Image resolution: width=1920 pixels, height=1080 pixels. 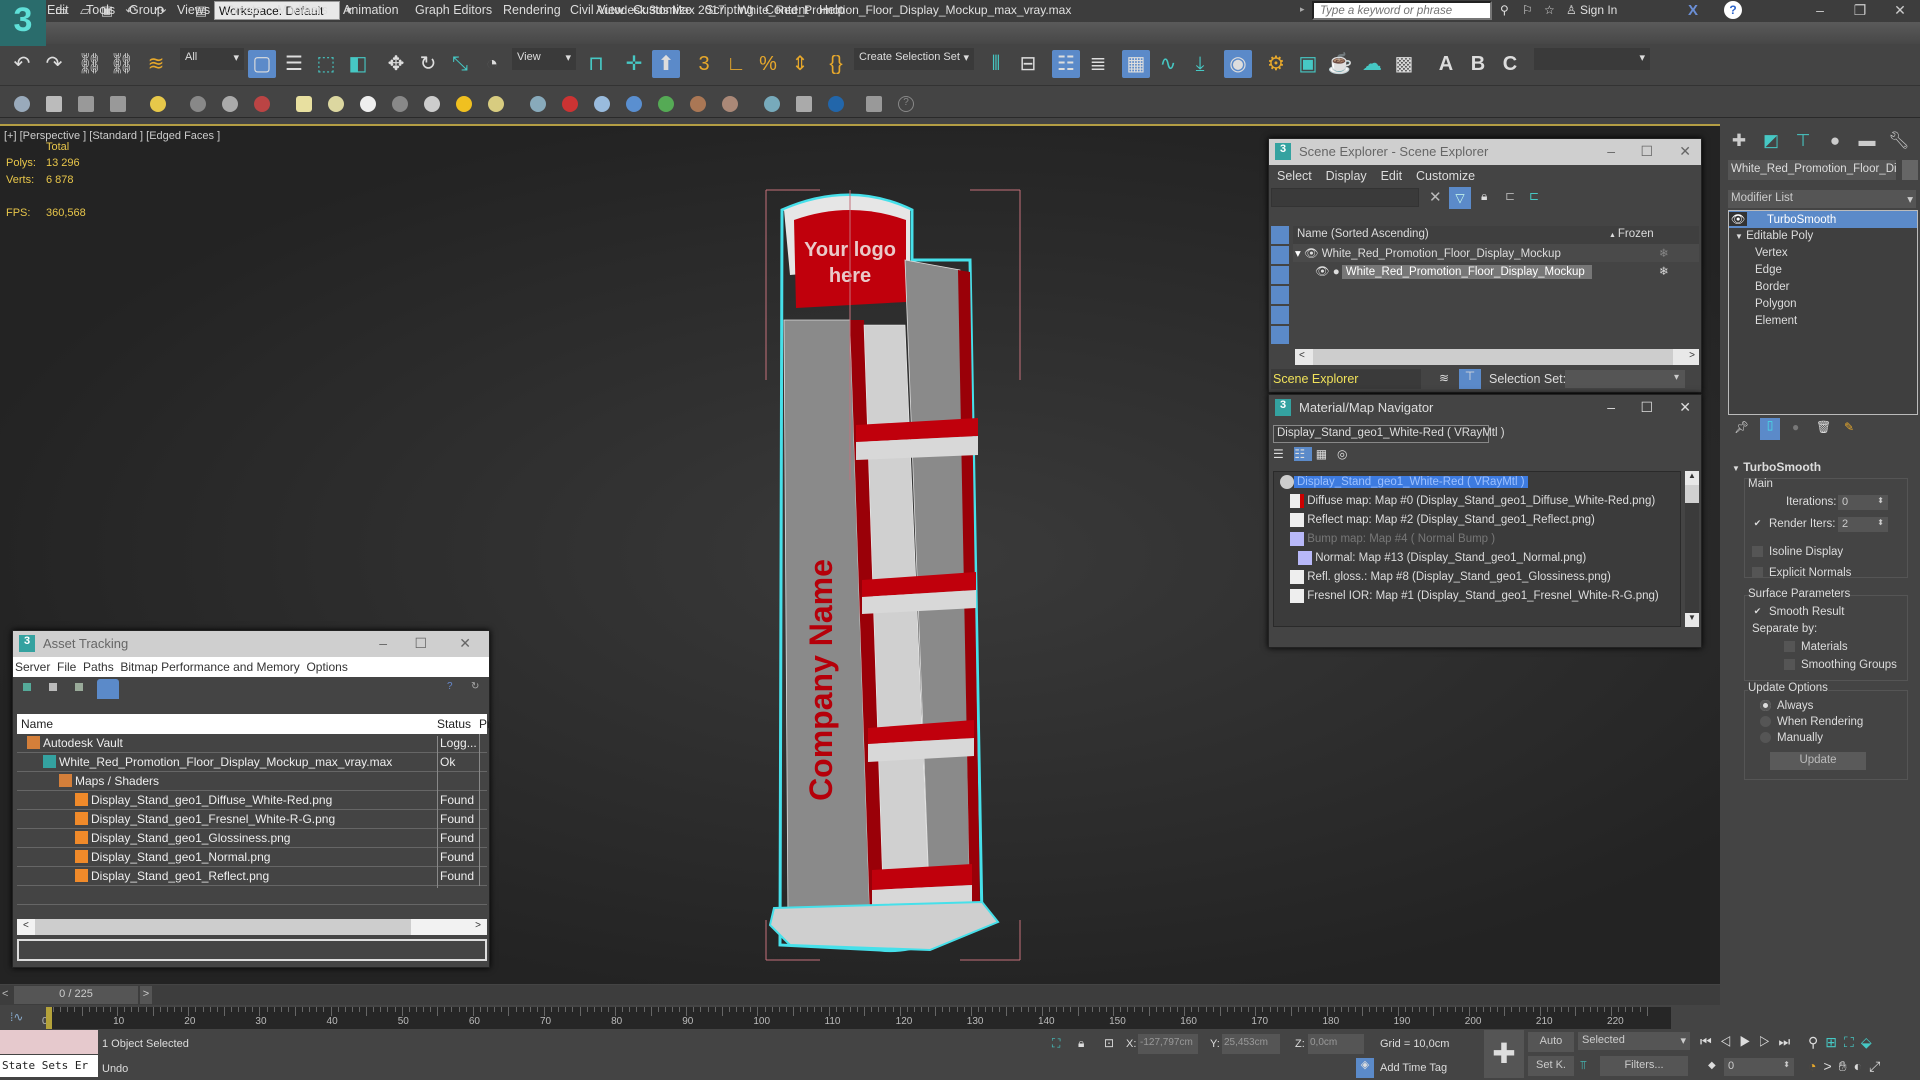 What do you see at coordinates (1485, 152) in the screenshot?
I see `scene-explorer-titlebar: 3 Scene Explorer - Scene Explorer – ☐ ✕` at bounding box center [1485, 152].